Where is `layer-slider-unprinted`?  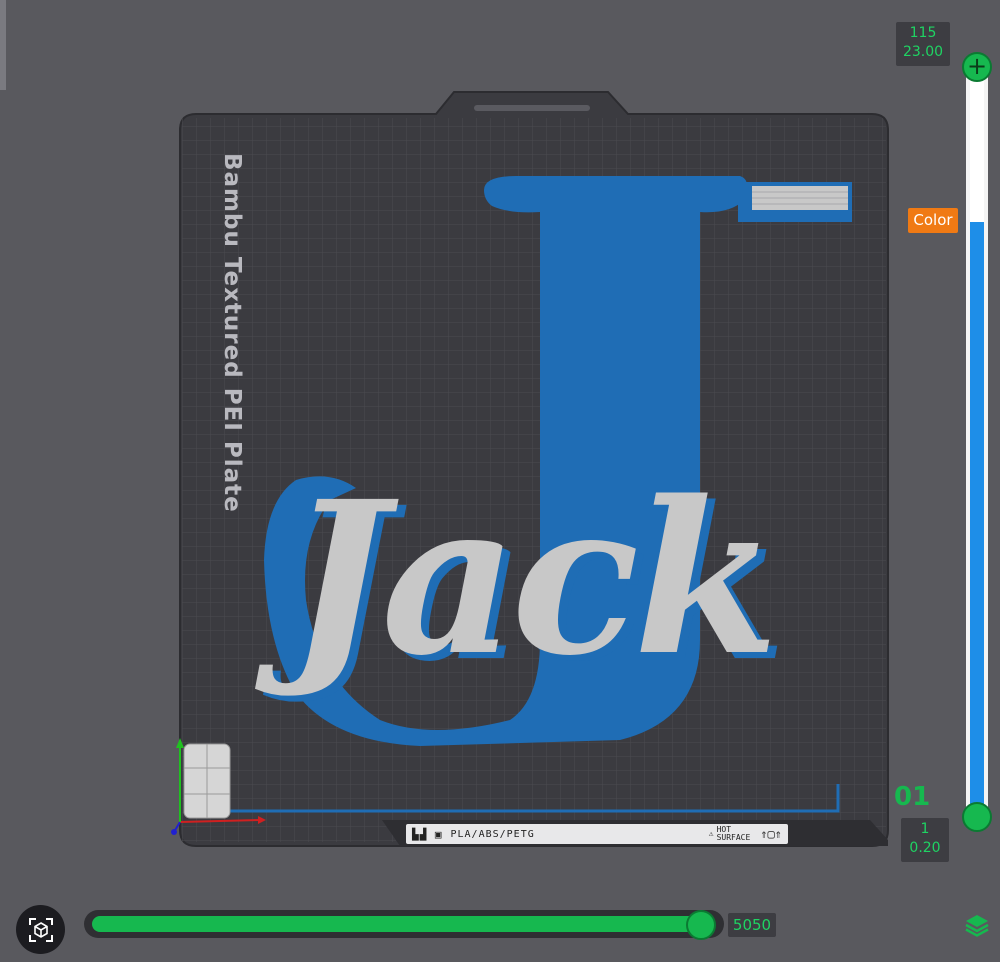
layer-slider-unprinted is located at coordinates (977, 146).